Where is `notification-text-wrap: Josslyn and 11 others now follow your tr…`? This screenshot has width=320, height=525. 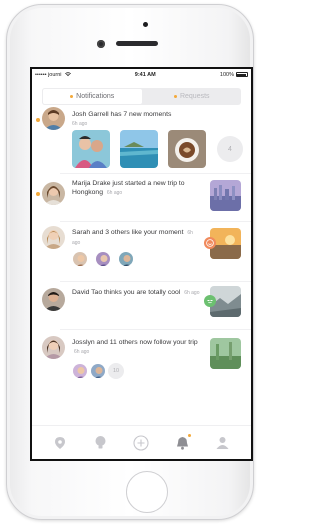
notification-text-wrap: Josslyn and 11 others now follow your tr… is located at coordinates (136, 347).